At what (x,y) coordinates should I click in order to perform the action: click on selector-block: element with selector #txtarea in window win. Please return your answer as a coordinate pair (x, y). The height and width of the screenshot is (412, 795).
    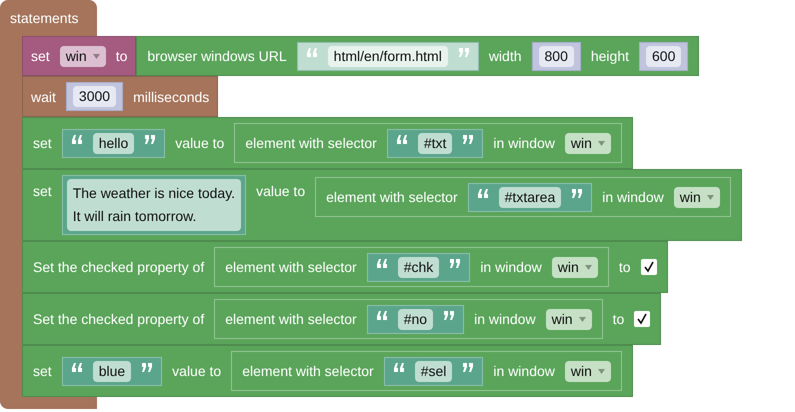
    Looking at the image, I should click on (523, 197).